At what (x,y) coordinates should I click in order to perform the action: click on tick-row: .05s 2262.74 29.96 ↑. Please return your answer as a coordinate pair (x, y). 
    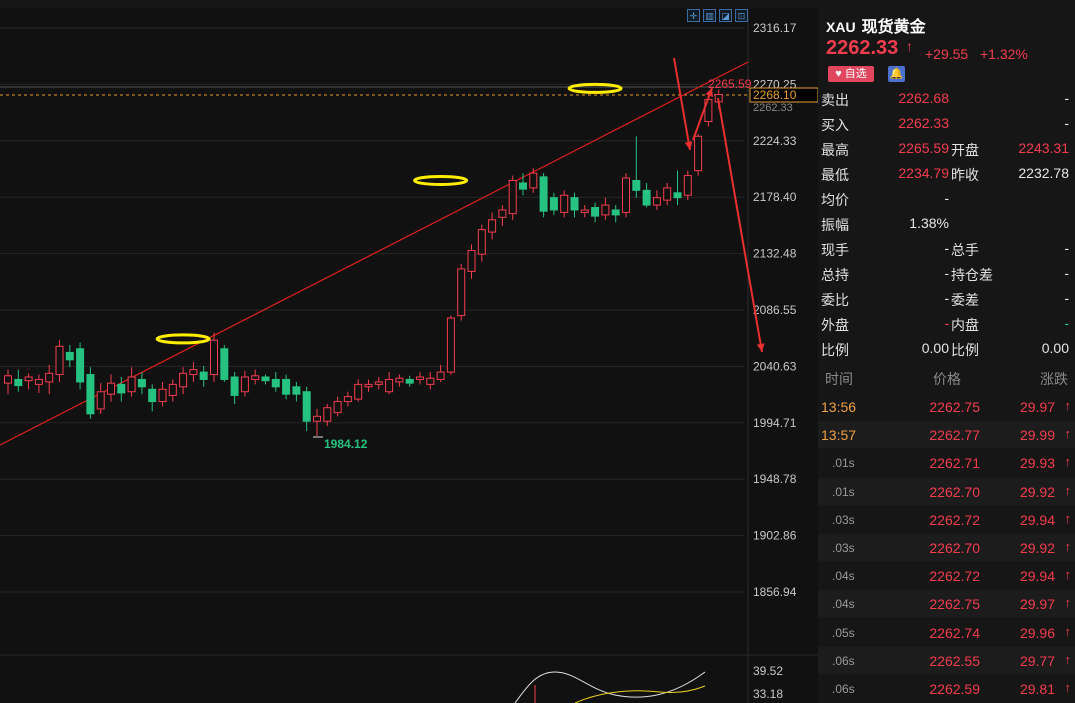
    Looking at the image, I should click on (946, 632).